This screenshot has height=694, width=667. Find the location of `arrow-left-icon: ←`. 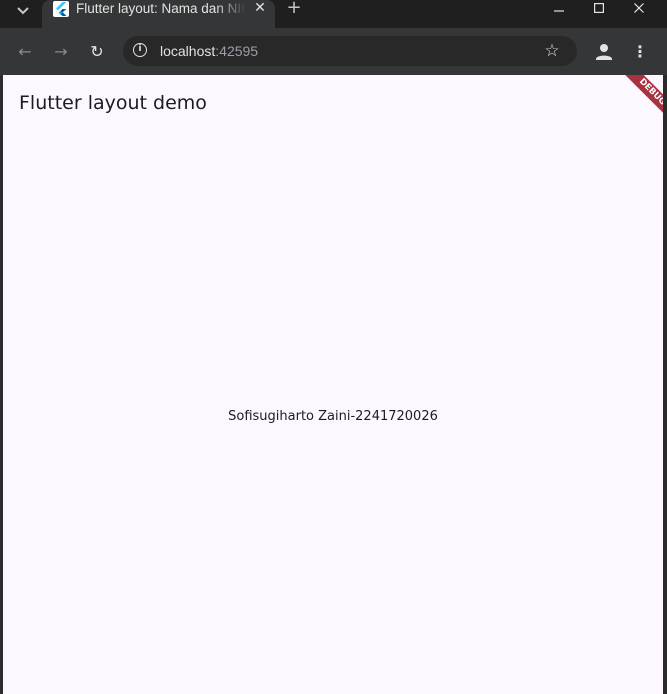

arrow-left-icon: ← is located at coordinates (25, 51).